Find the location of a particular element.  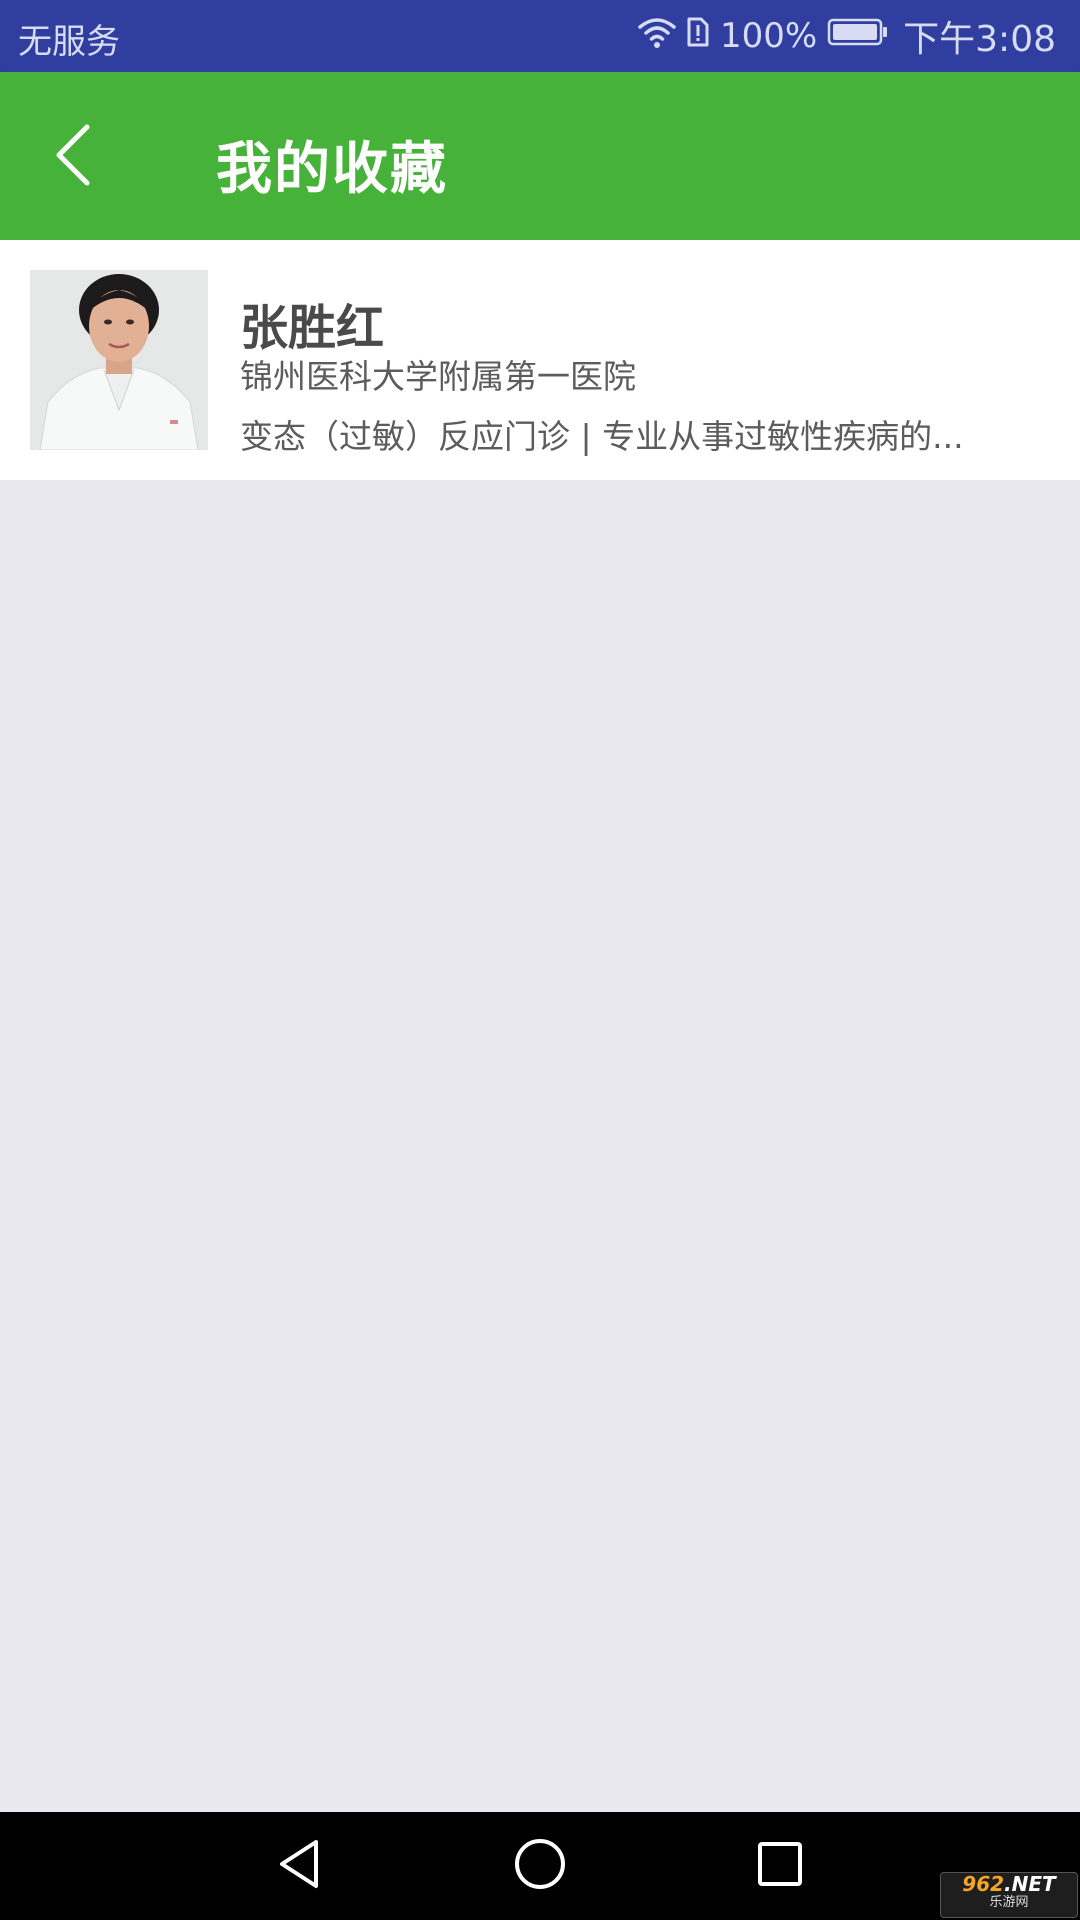

home-circle-icon is located at coordinates (540, 1866).